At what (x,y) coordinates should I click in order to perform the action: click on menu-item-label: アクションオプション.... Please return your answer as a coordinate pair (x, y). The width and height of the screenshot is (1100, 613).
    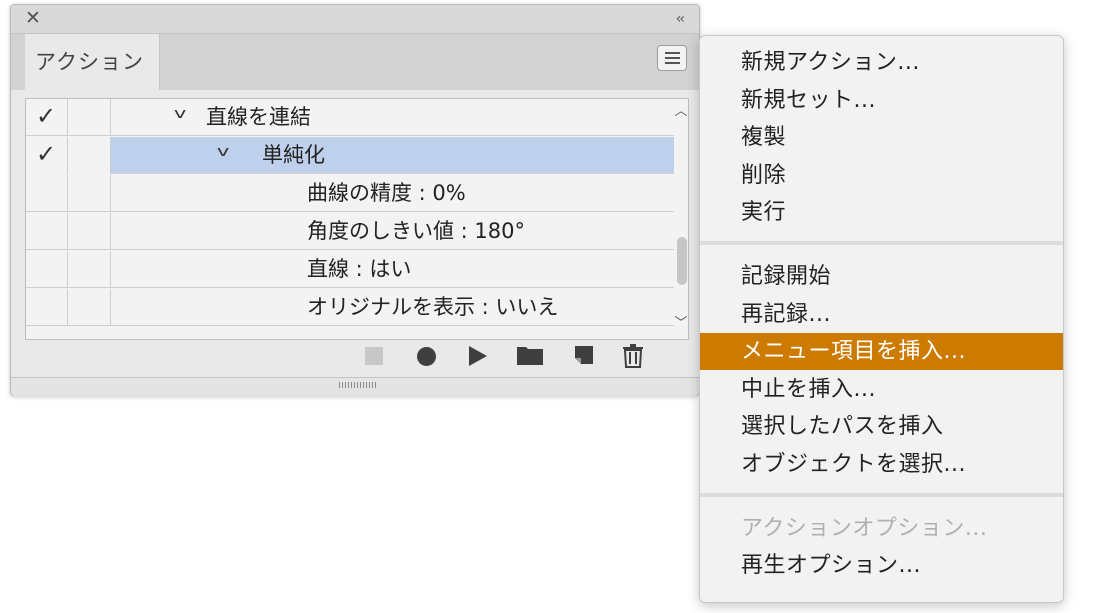
    Looking at the image, I should click on (864, 528).